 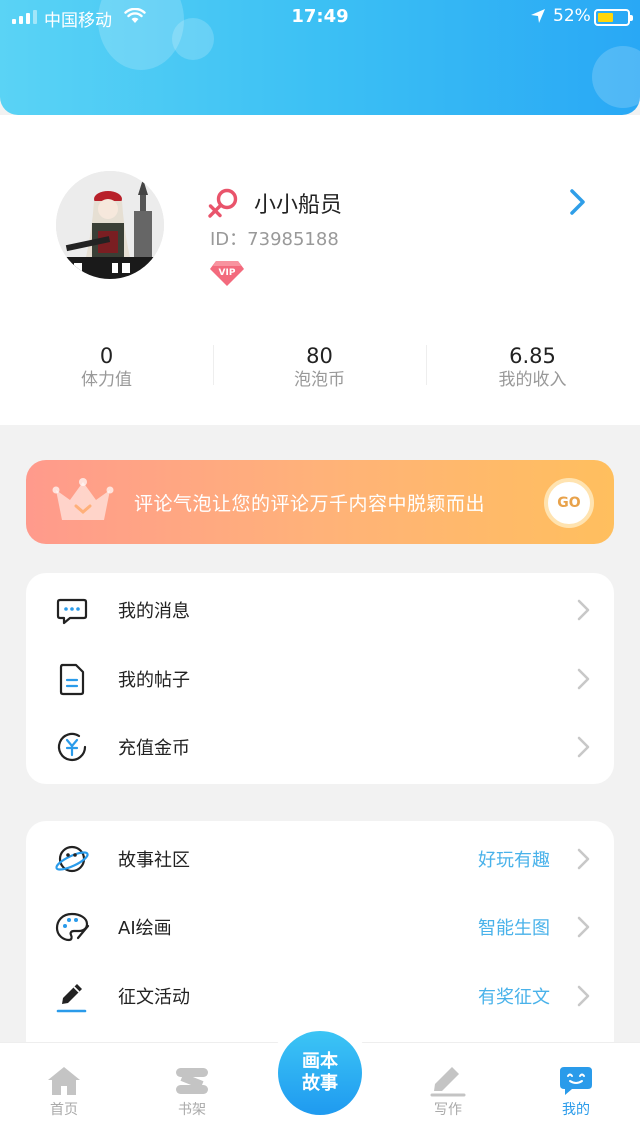 What do you see at coordinates (72, 747) in the screenshot?
I see `yuan-coin-icon` at bounding box center [72, 747].